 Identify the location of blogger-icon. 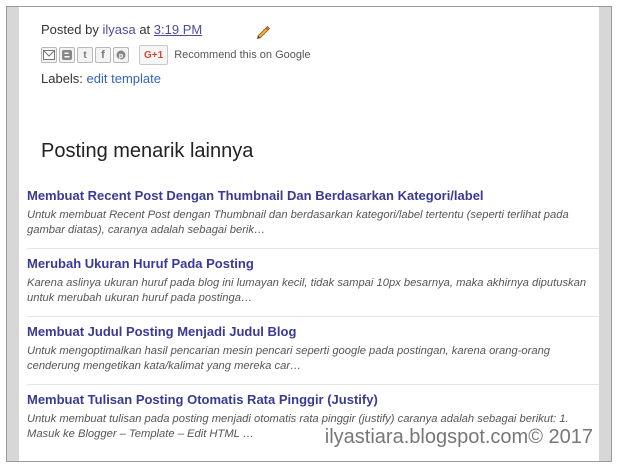
(67, 55).